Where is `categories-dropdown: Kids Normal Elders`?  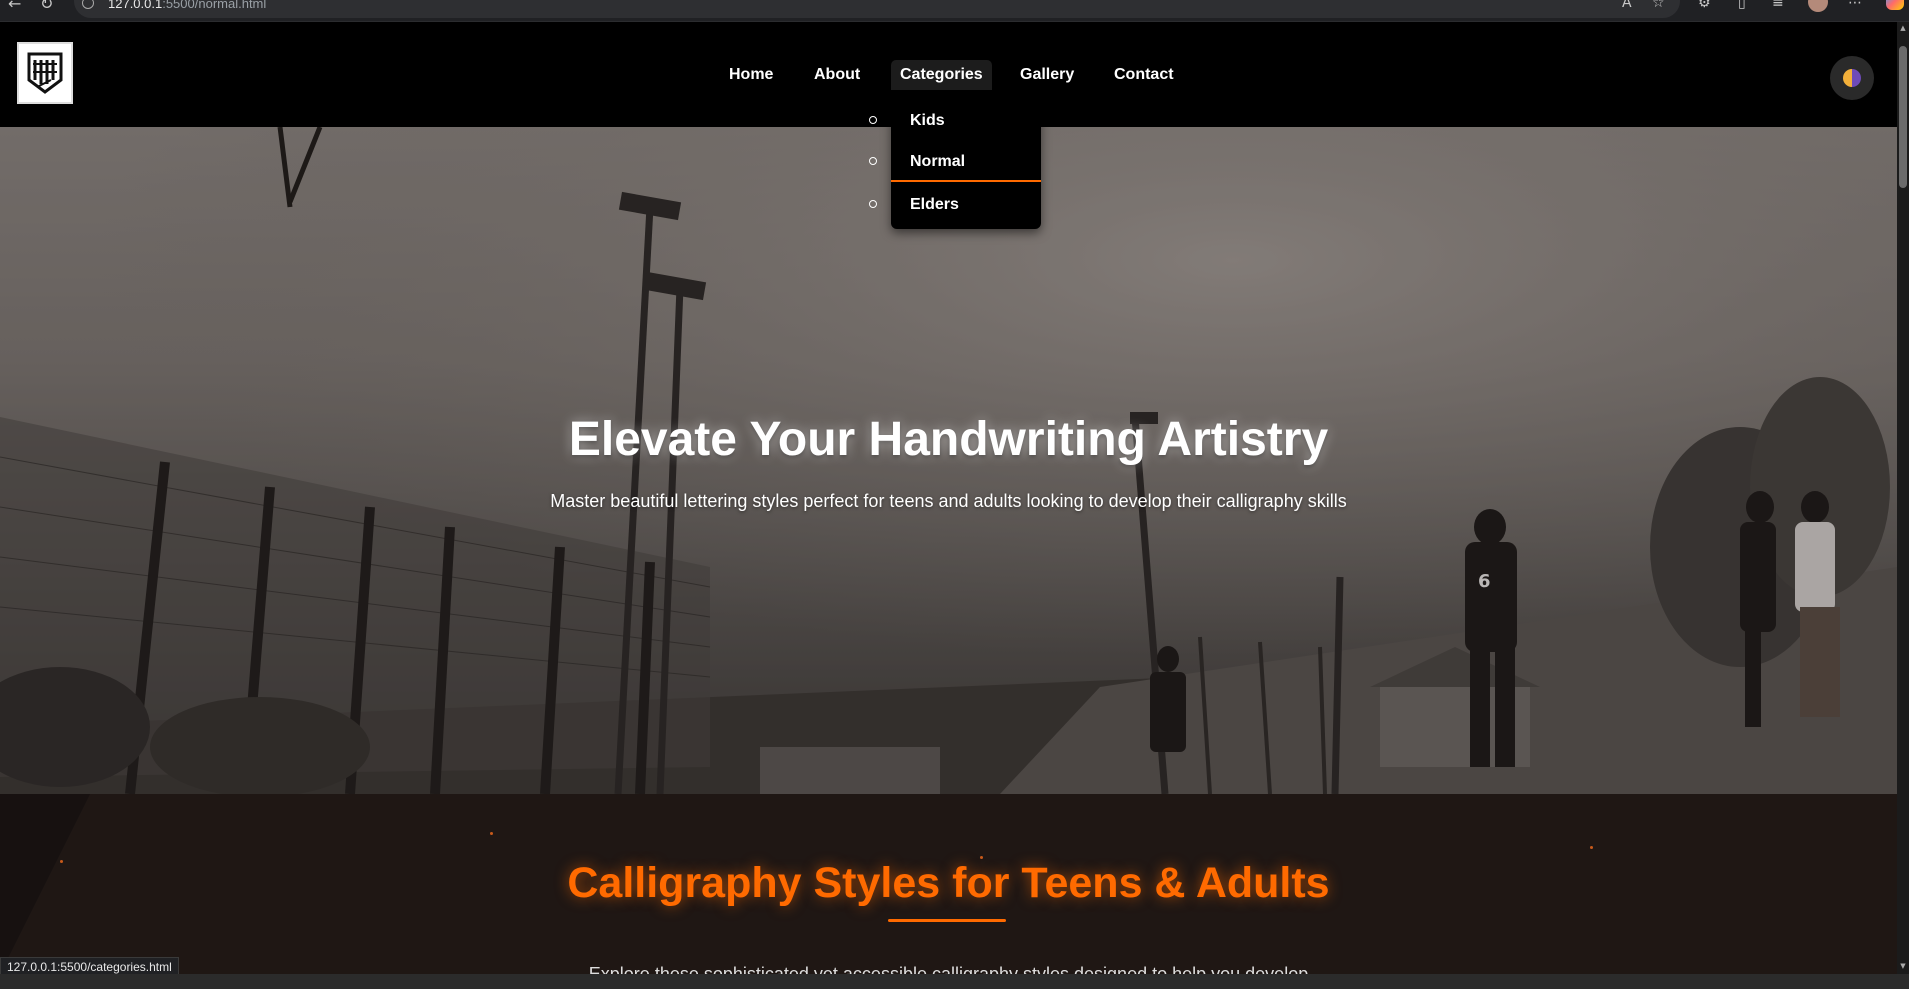
categories-dropdown: Kids Normal Elders is located at coordinates (955, 164).